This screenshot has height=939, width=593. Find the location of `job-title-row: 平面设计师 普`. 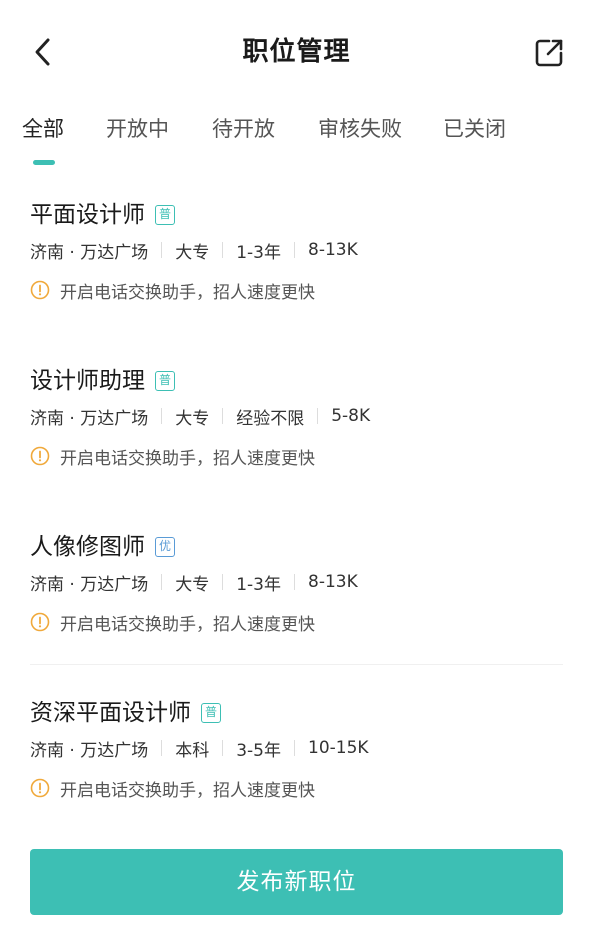

job-title-row: 平面设计师 普 is located at coordinates (102, 215).